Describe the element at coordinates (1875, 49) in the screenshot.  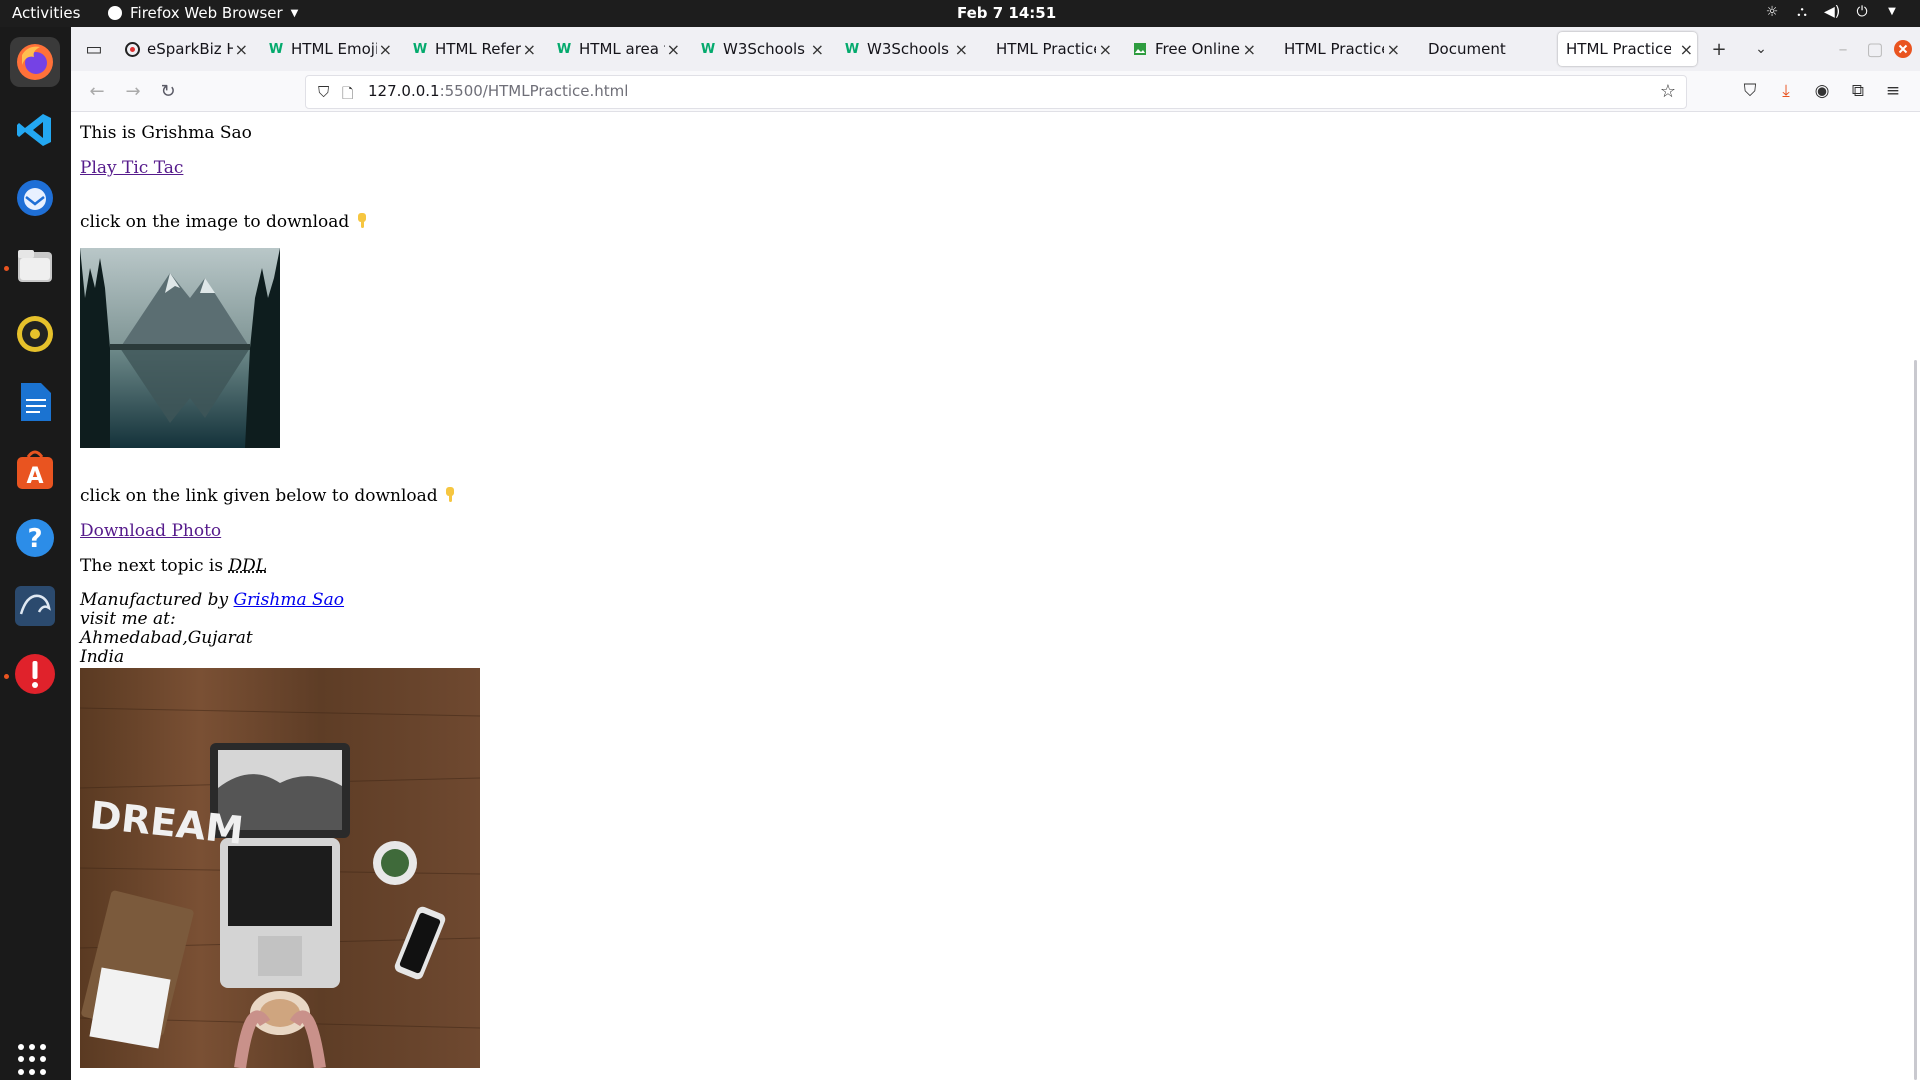
I see `maximize-window-button: ▢` at that location.